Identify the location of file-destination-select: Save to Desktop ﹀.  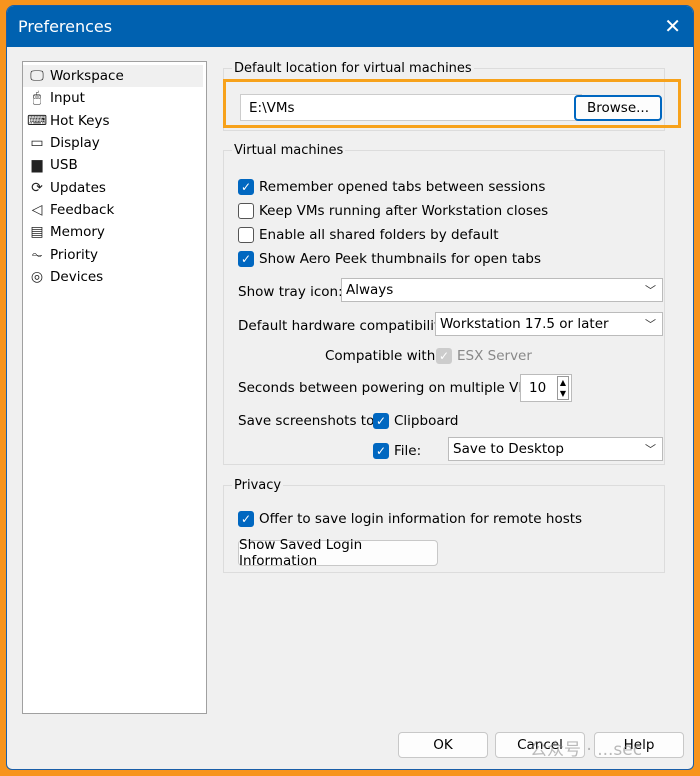
(555, 449).